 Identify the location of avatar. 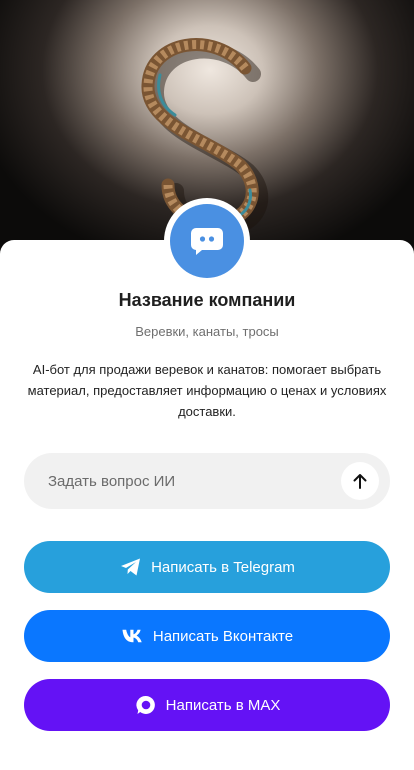
(207, 241).